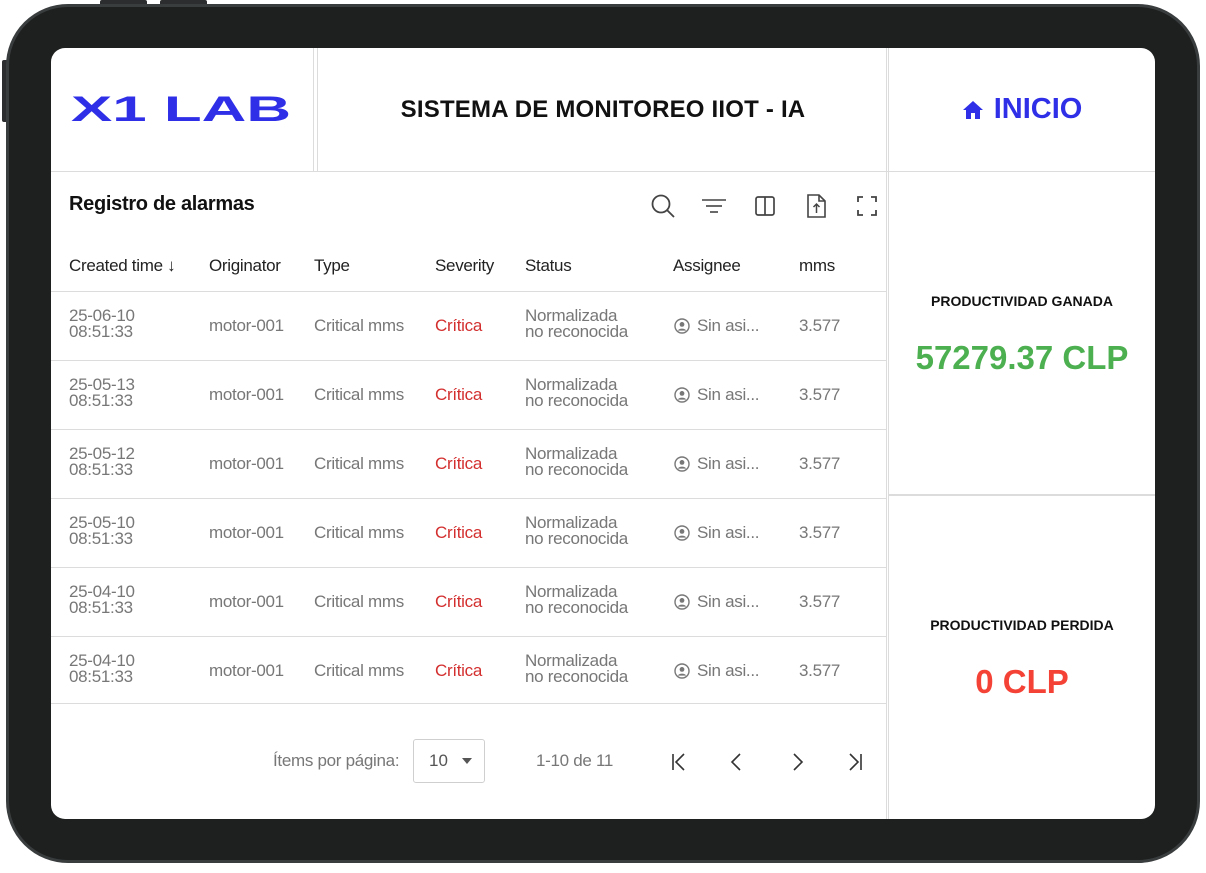  Describe the element at coordinates (1038, 109) in the screenshot. I see `home-label: INICIO` at that location.